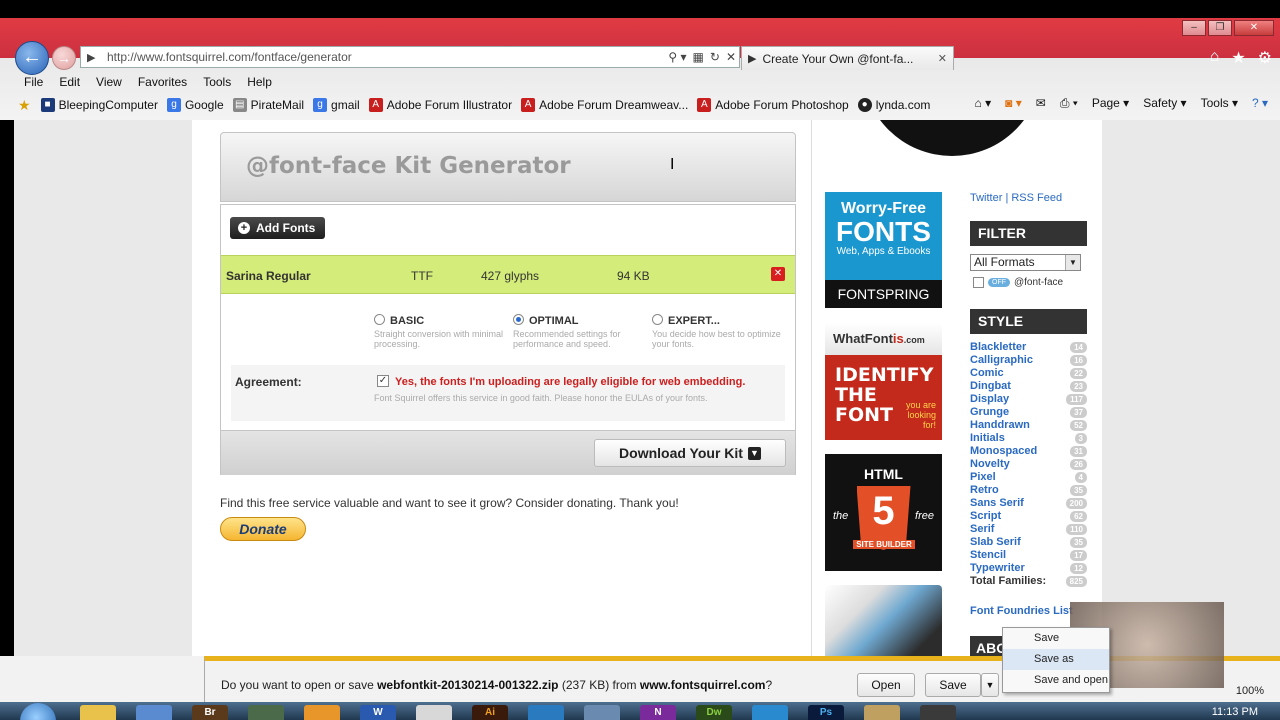 The width and height of the screenshot is (1280, 720). Describe the element at coordinates (109, 82) in the screenshot. I see `menu-view: View` at that location.